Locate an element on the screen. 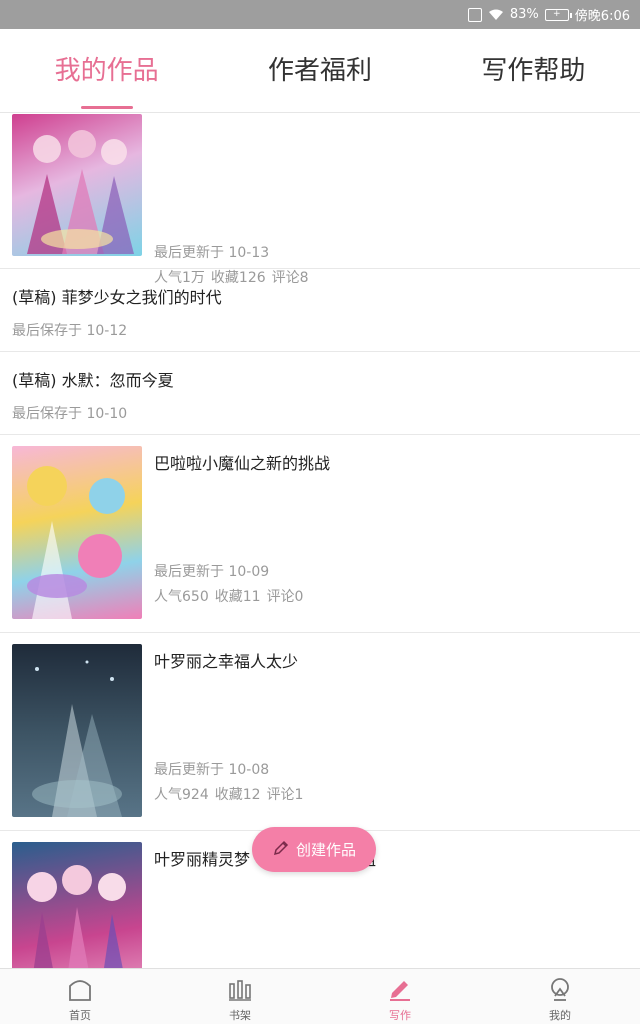 This screenshot has width=640, height=1024. battery-icon: + is located at coordinates (558, 14).